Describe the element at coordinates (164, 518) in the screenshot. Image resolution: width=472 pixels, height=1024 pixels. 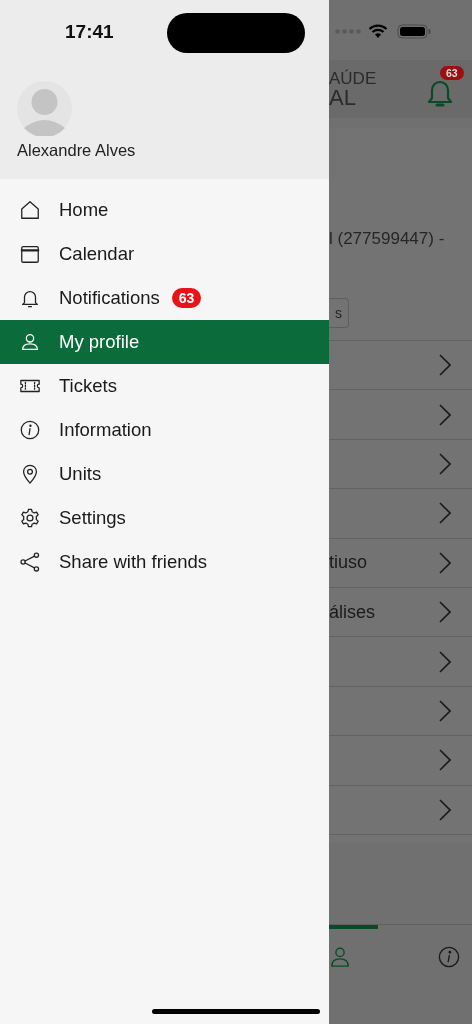
I see `menu-item: Settings` at that location.